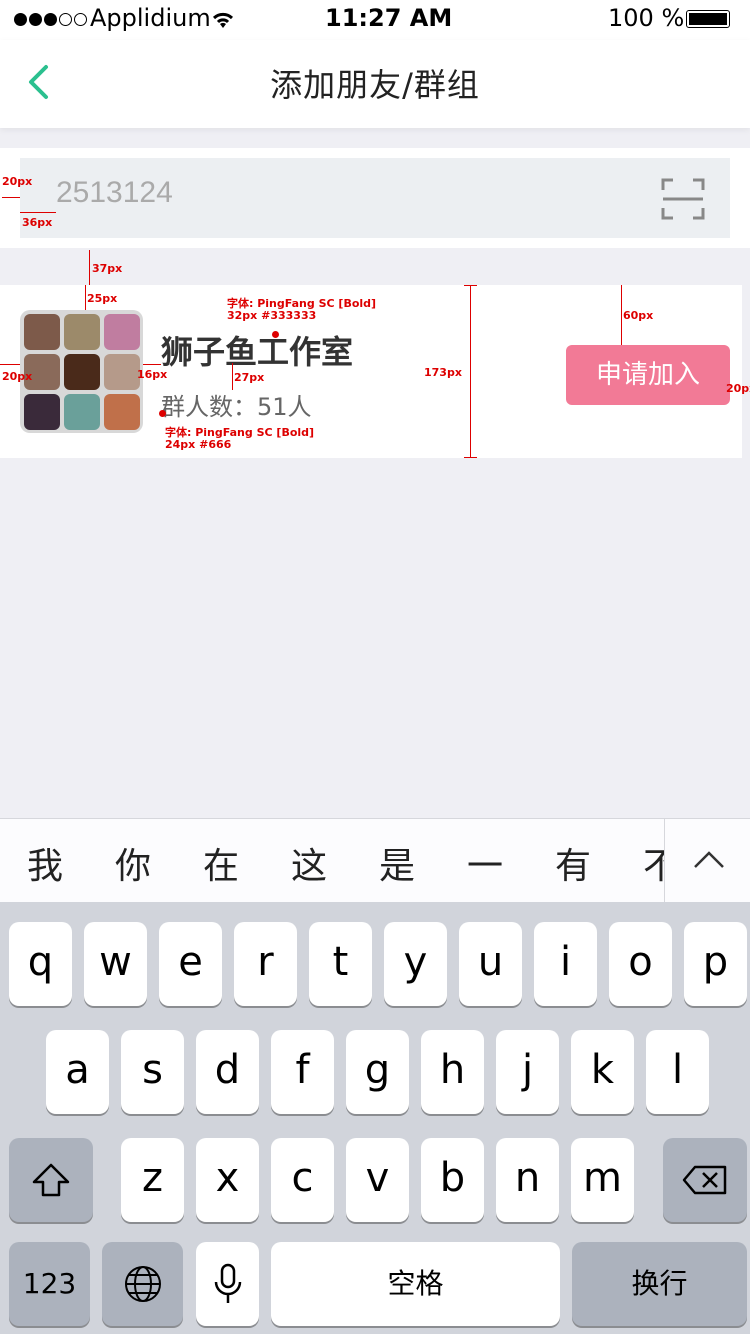 The width and height of the screenshot is (750, 1334). I want to click on delete-key, so click(705, 1180).